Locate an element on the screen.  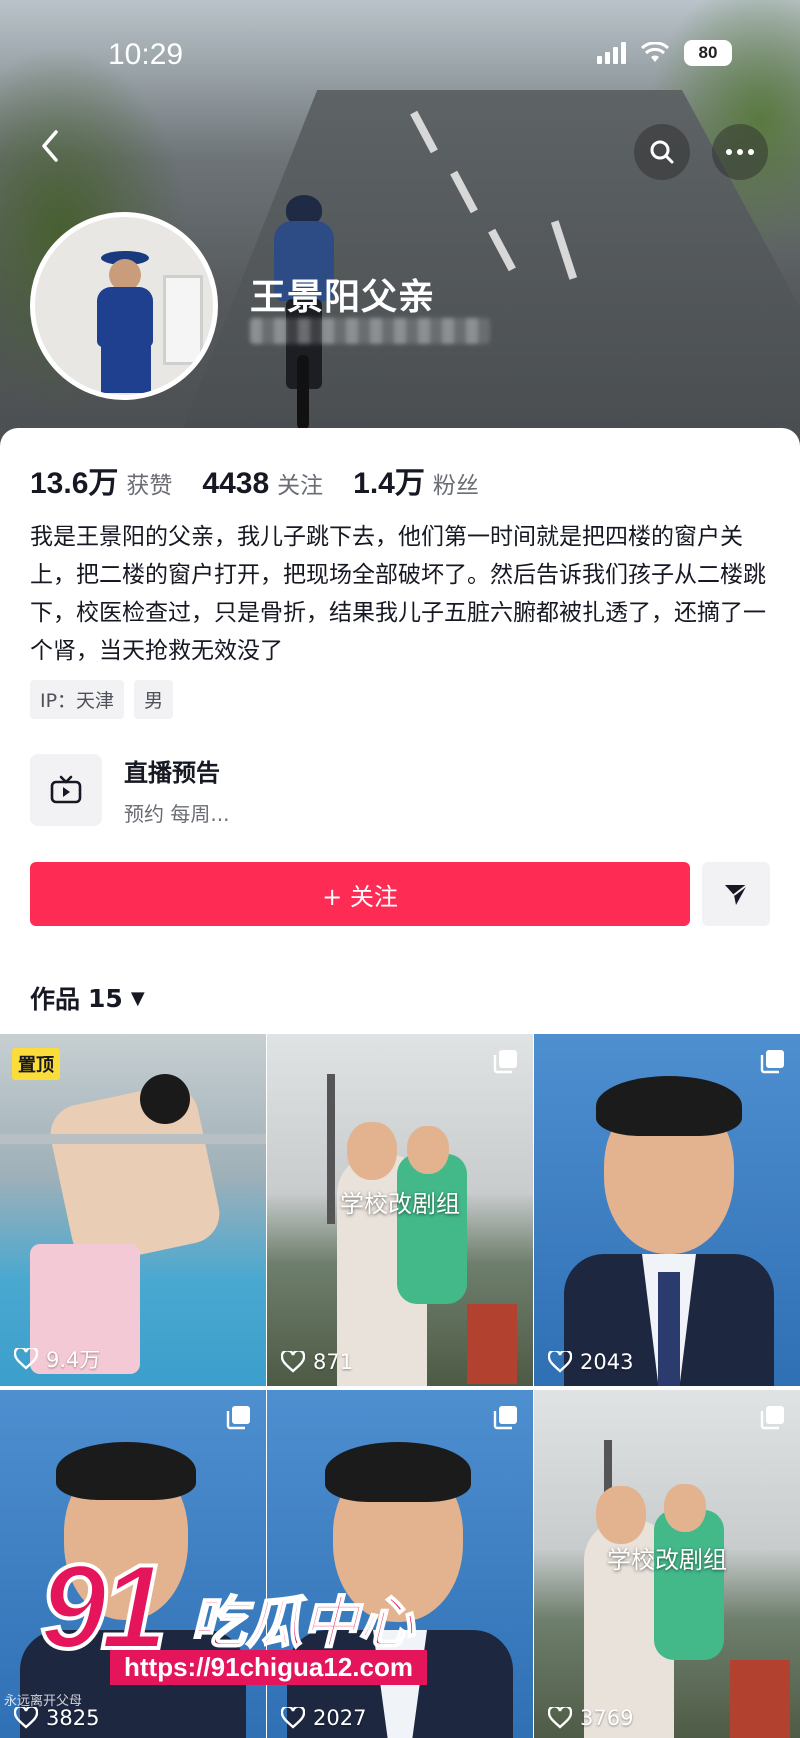
more-icon is located at coordinates (740, 152).